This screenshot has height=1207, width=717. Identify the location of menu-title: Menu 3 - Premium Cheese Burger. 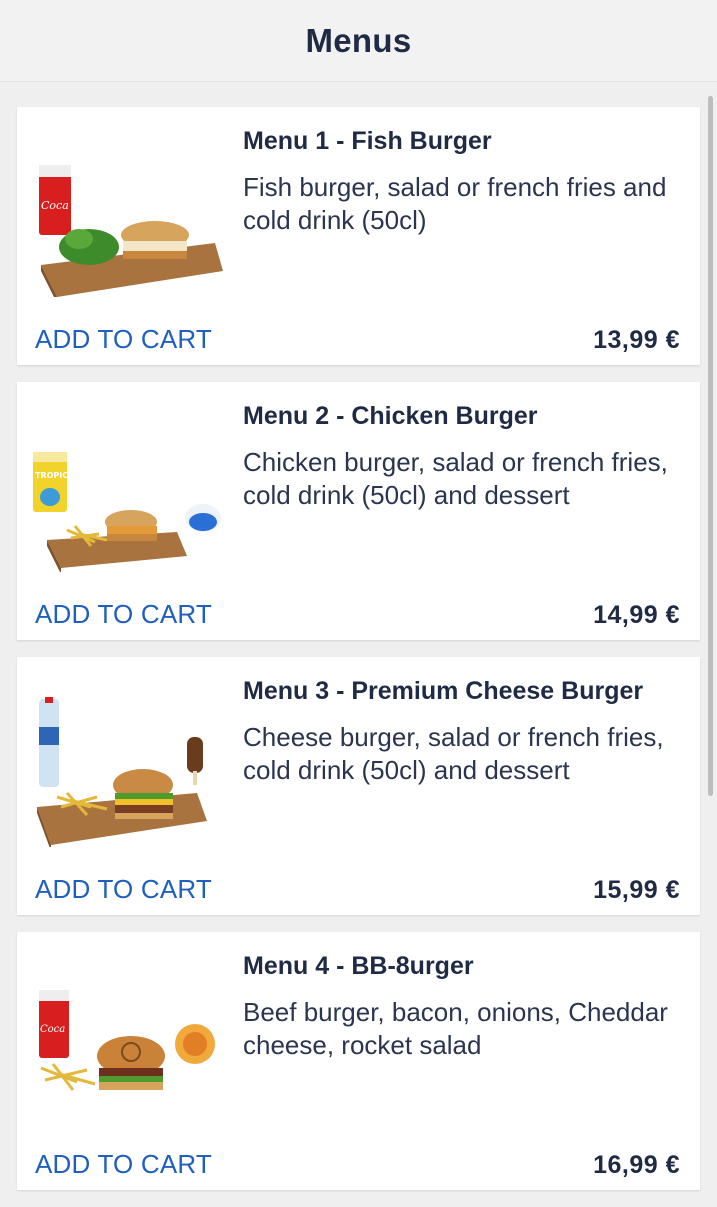
(443, 691).